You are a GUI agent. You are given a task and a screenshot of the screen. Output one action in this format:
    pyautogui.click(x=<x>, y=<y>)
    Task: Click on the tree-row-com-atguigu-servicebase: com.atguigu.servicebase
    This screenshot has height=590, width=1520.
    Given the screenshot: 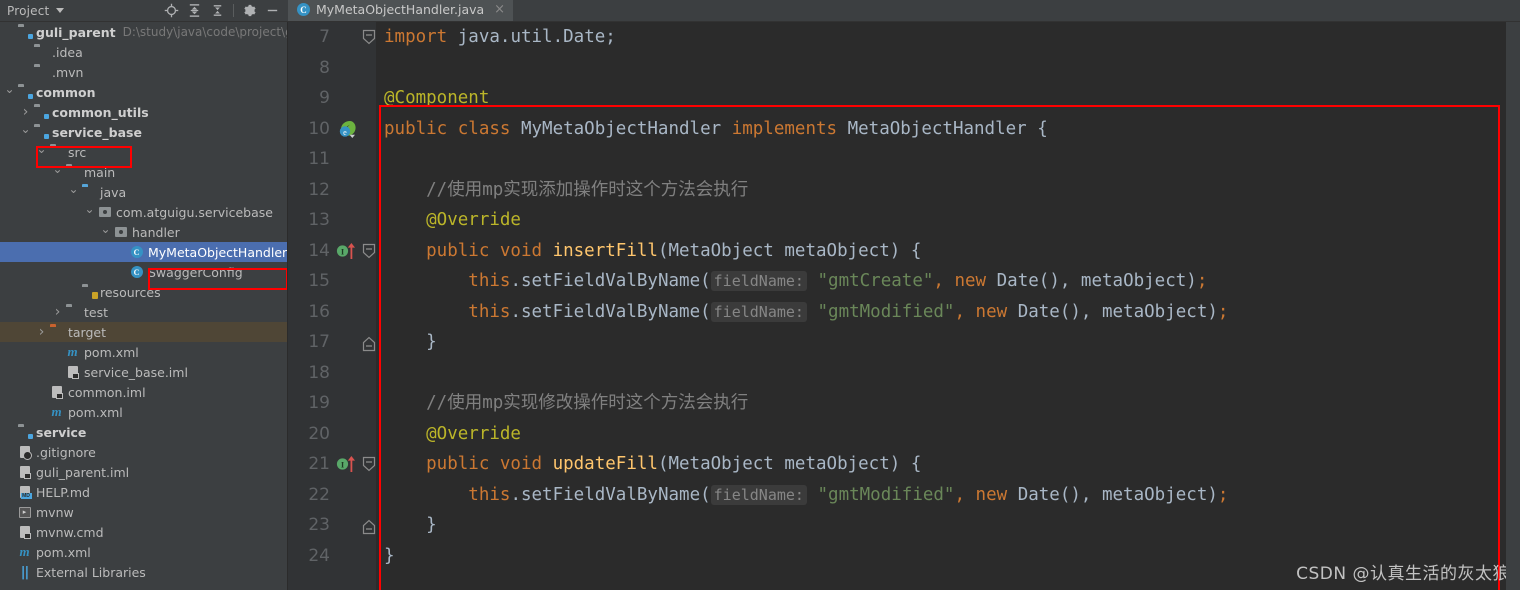 What is the action you would take?
    pyautogui.click(x=143, y=212)
    